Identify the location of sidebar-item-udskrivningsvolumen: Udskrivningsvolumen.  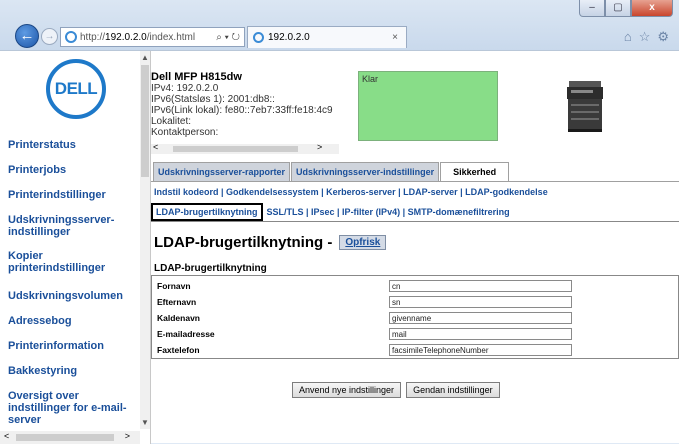
(65, 296).